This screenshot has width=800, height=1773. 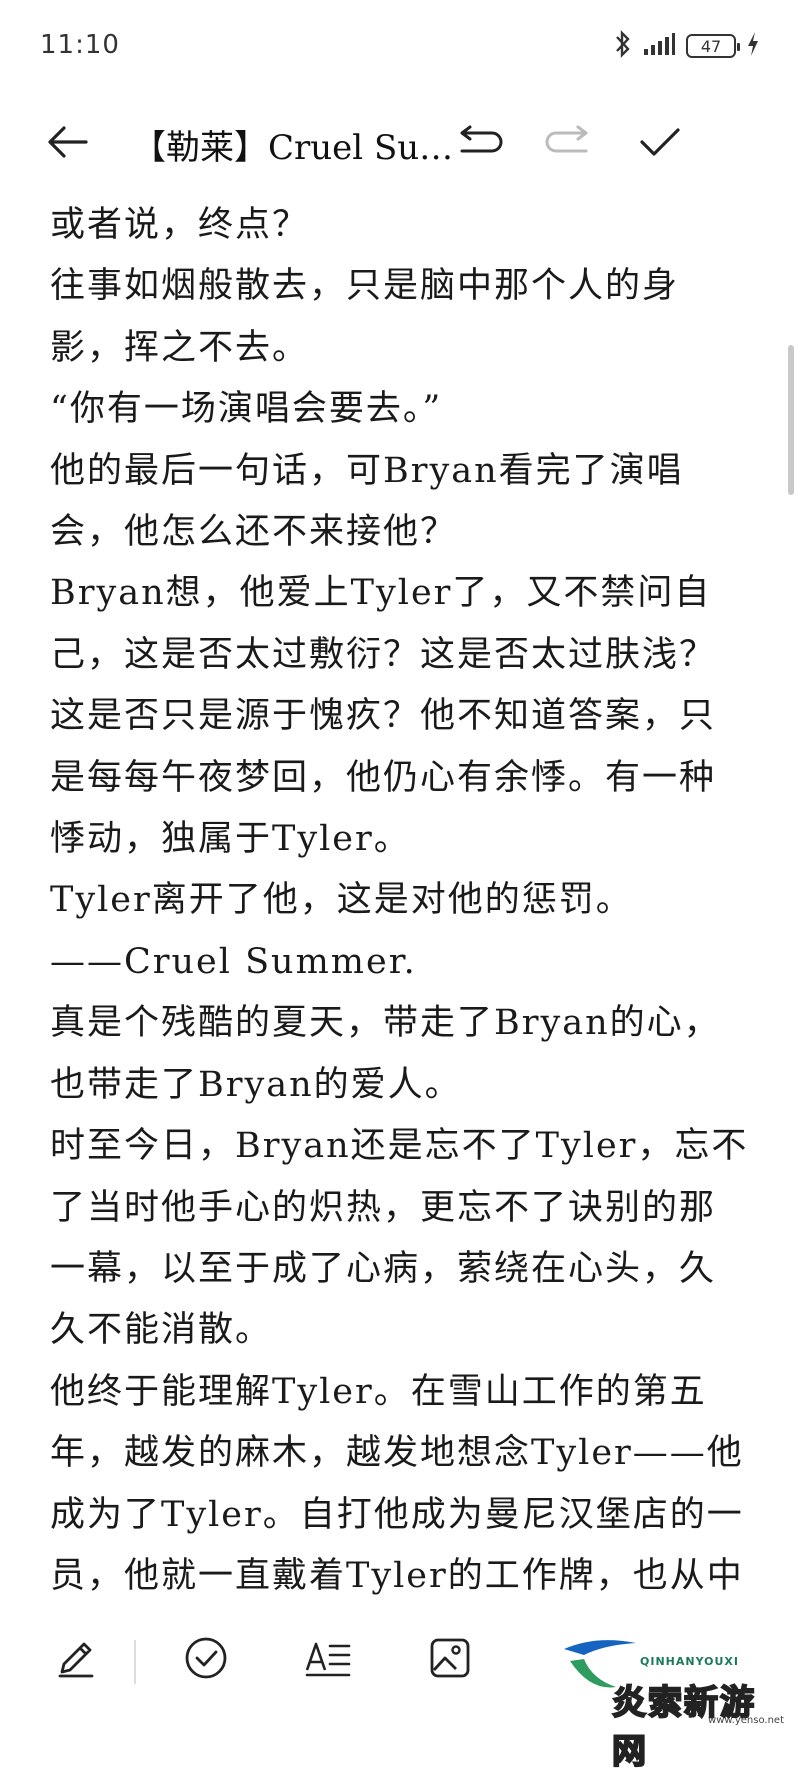 What do you see at coordinates (246, 409) in the screenshot?
I see `paragraph: “你有一场演唱会要去。”` at bounding box center [246, 409].